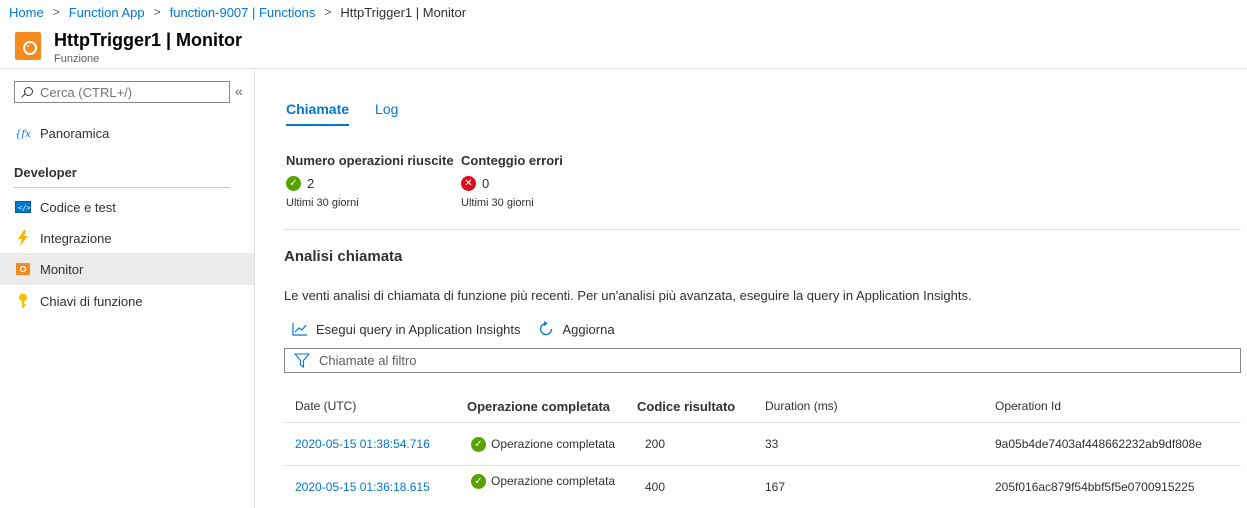 Image resolution: width=1247 pixels, height=508 pixels. What do you see at coordinates (623, 46) in the screenshot?
I see `page-header: HttpTrigger1 | Monitor Funzione` at bounding box center [623, 46].